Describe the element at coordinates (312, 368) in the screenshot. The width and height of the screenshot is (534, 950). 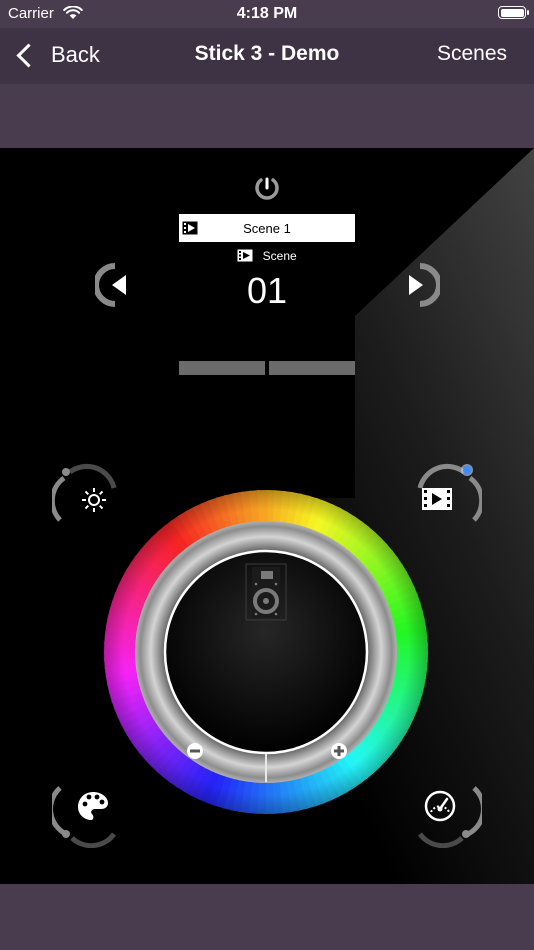
I see `scene-slot-right` at that location.